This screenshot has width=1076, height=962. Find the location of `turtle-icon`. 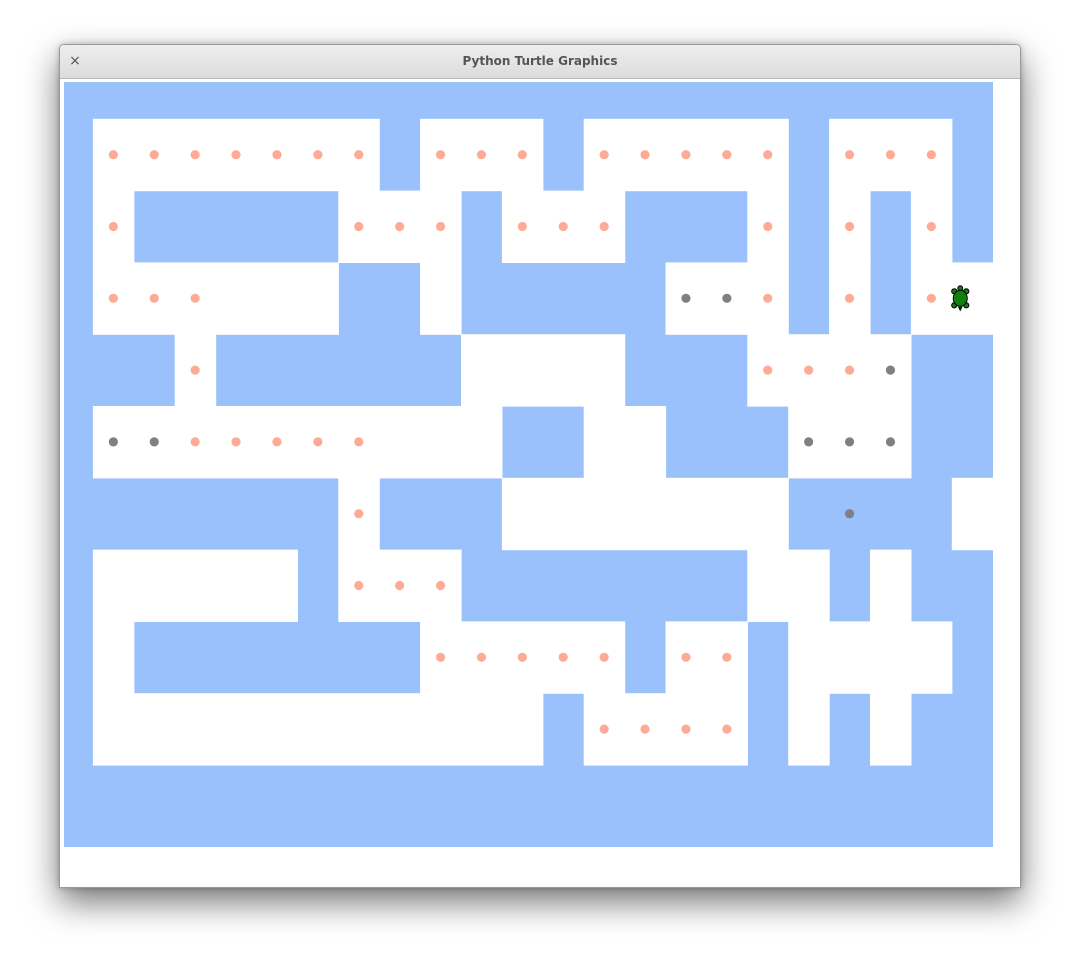

turtle-icon is located at coordinates (960, 298).